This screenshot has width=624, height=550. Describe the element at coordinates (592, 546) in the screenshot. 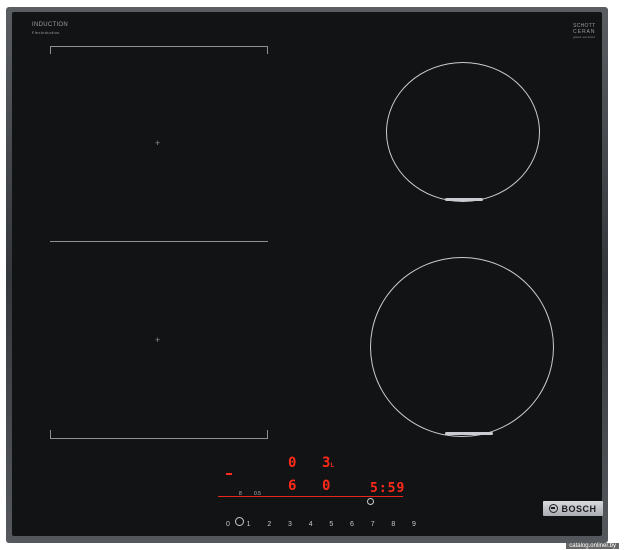

I see `watermark: catalog.onliner.by` at that location.